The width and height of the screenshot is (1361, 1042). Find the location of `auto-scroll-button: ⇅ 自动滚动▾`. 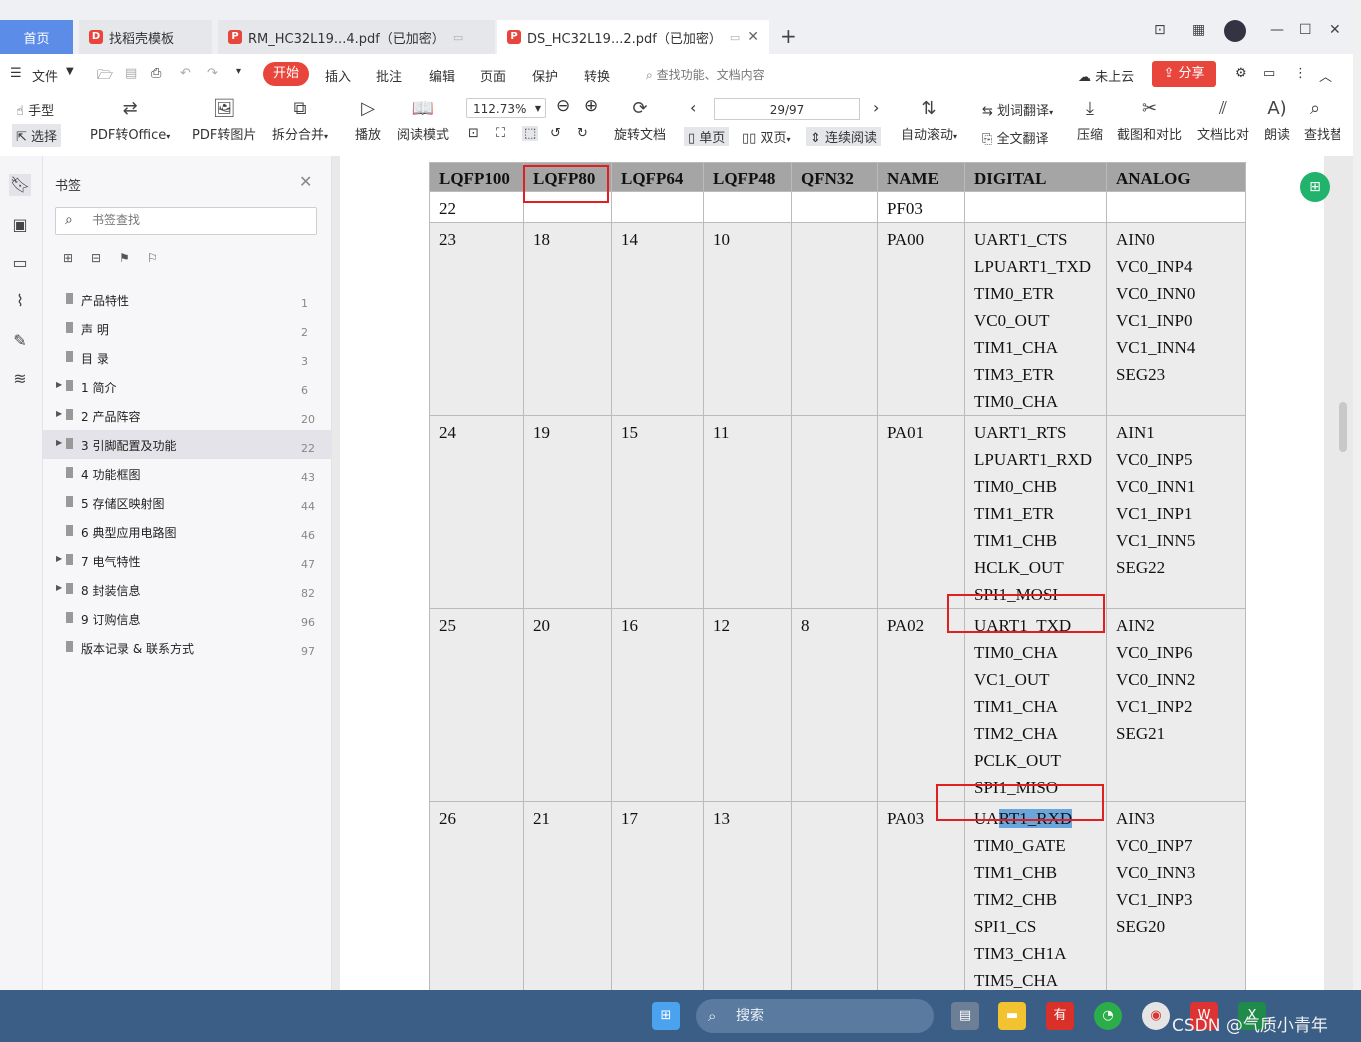

auto-scroll-button: ⇅ 自动滚动▾ is located at coordinates (929, 120).